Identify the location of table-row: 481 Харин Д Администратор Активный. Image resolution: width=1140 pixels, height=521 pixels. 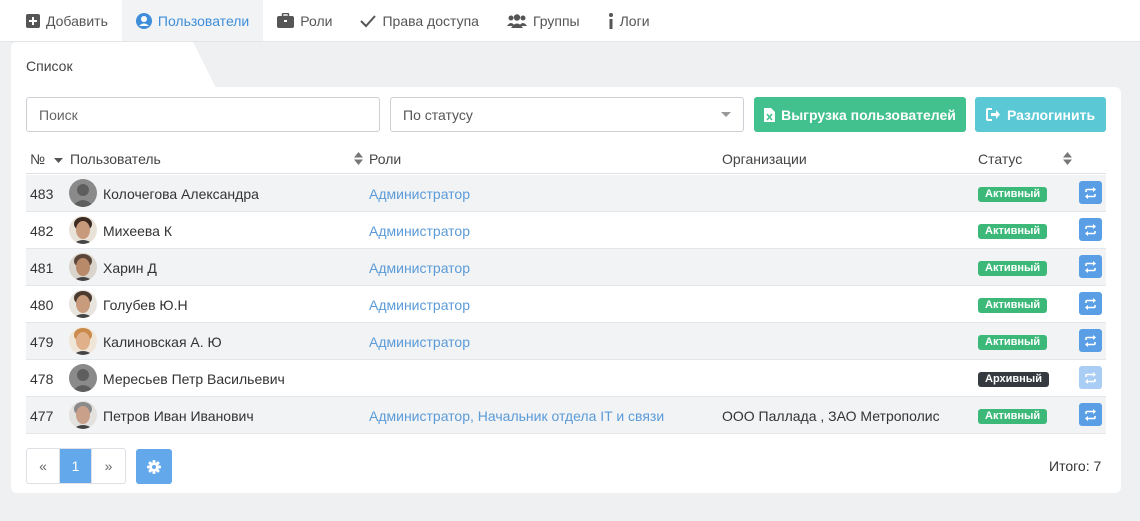
(566, 267).